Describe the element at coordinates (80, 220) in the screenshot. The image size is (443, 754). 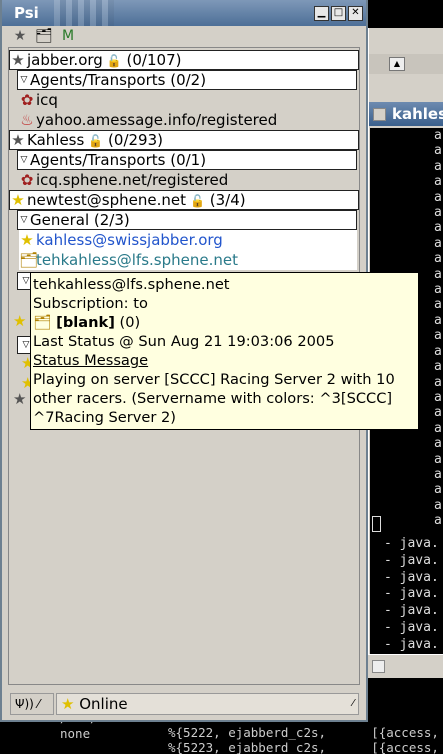
I see `group-name: General (2/3)` at that location.